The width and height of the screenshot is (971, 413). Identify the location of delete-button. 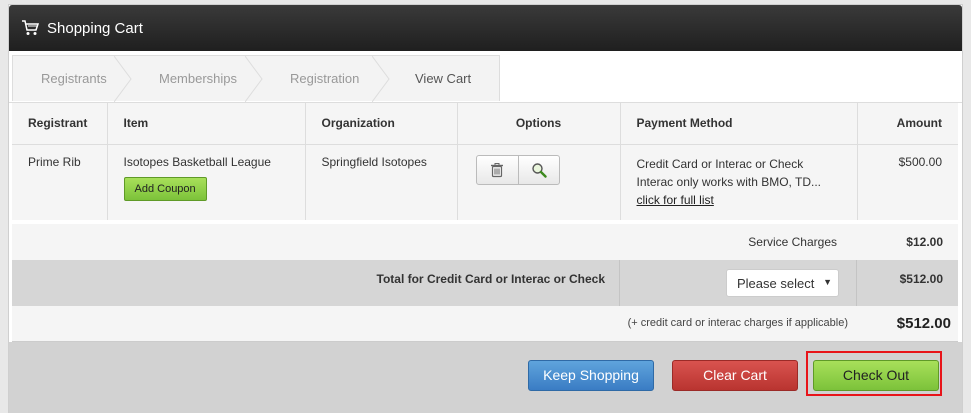
(497, 170).